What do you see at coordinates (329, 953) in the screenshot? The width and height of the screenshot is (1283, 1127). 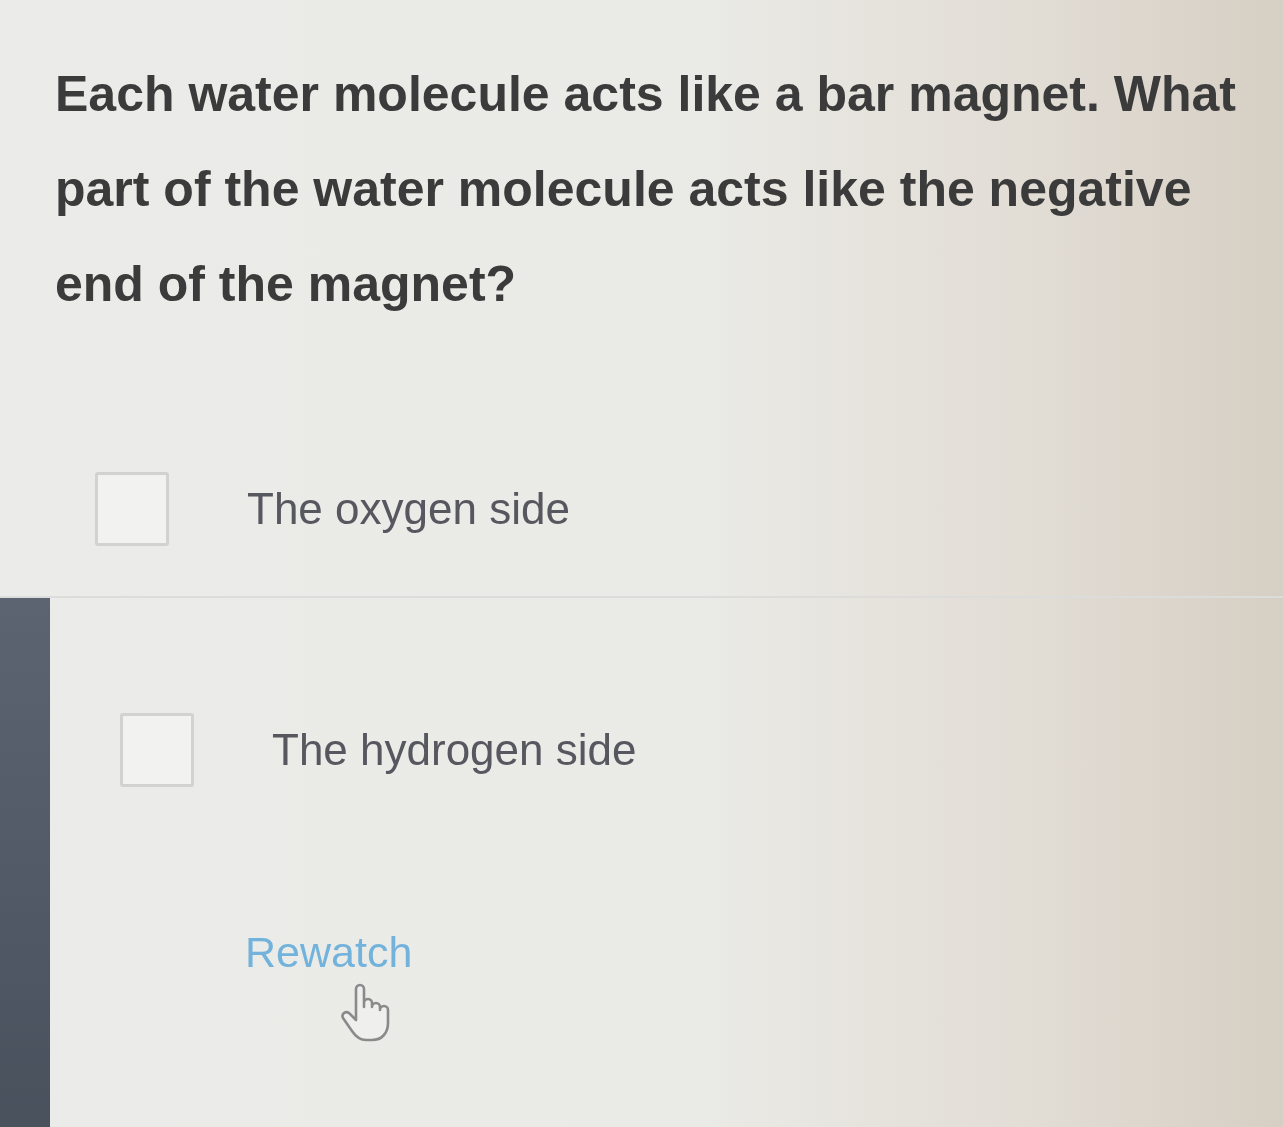 I see `rewatch-link: Rewatch` at bounding box center [329, 953].